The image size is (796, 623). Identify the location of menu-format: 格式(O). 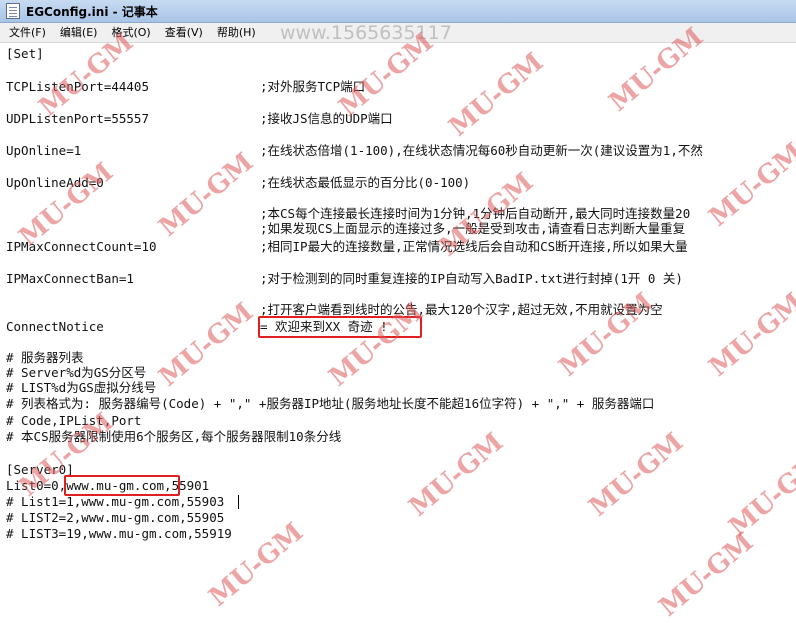
(130, 32).